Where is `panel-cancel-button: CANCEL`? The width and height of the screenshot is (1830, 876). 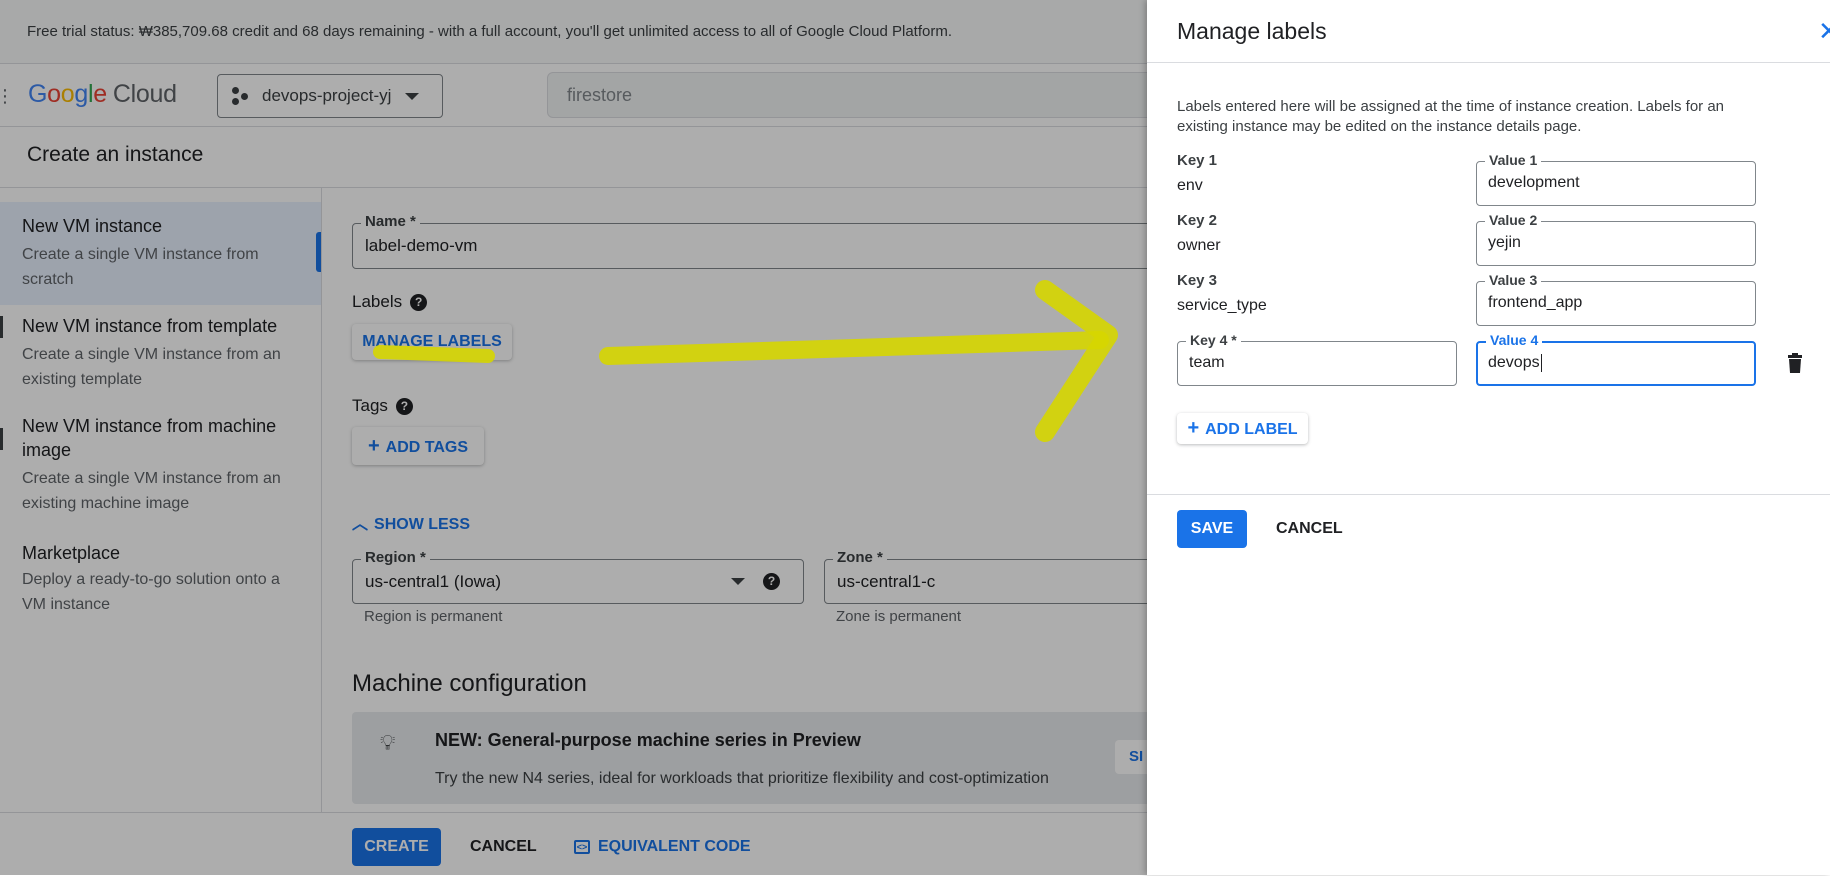 panel-cancel-button: CANCEL is located at coordinates (1309, 529).